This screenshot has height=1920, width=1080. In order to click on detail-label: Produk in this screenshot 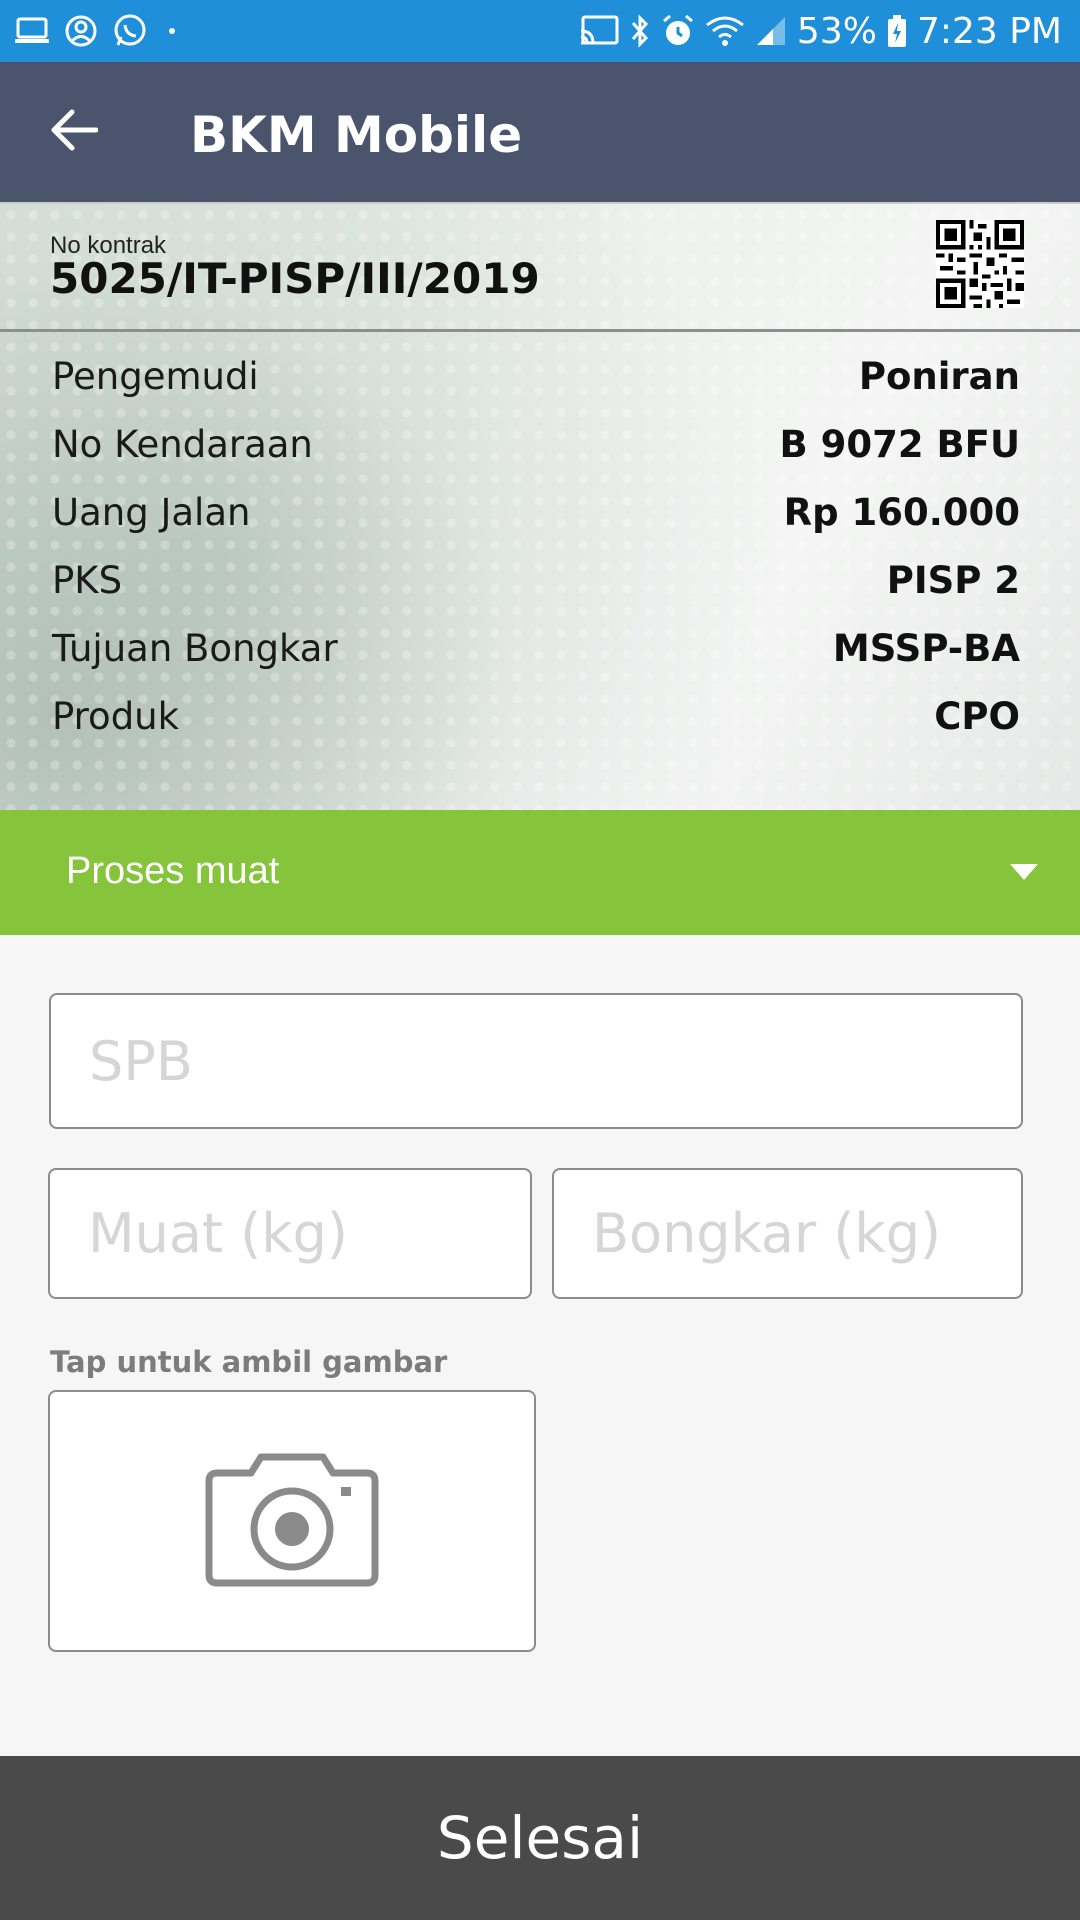, I will do `click(116, 716)`.